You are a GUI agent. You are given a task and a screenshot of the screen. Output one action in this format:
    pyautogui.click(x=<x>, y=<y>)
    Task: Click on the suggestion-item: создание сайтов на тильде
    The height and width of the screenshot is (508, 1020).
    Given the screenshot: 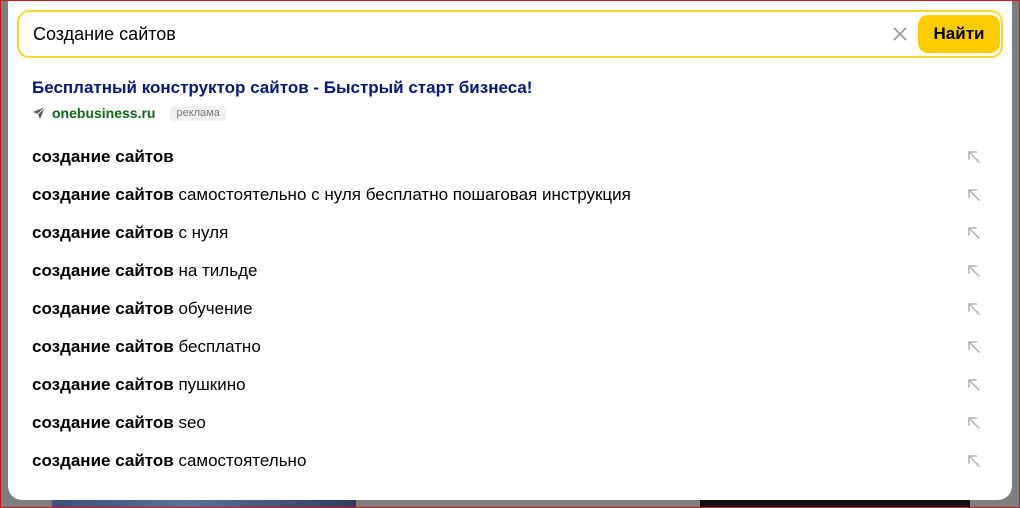 What is the action you would take?
    pyautogui.click(x=510, y=271)
    